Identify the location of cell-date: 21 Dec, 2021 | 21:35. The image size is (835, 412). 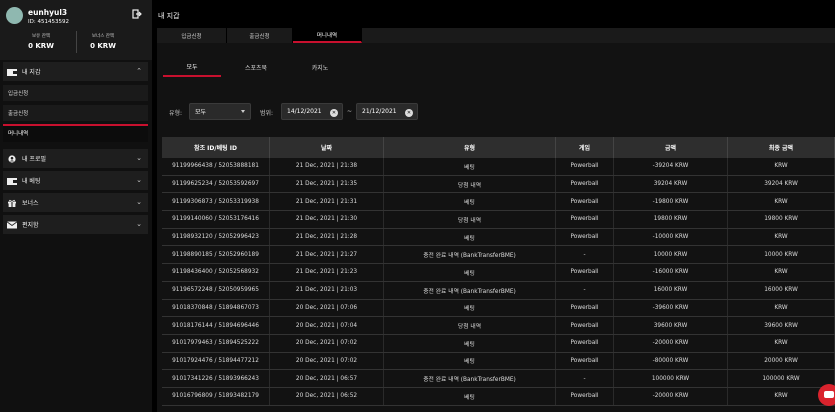
(327, 184).